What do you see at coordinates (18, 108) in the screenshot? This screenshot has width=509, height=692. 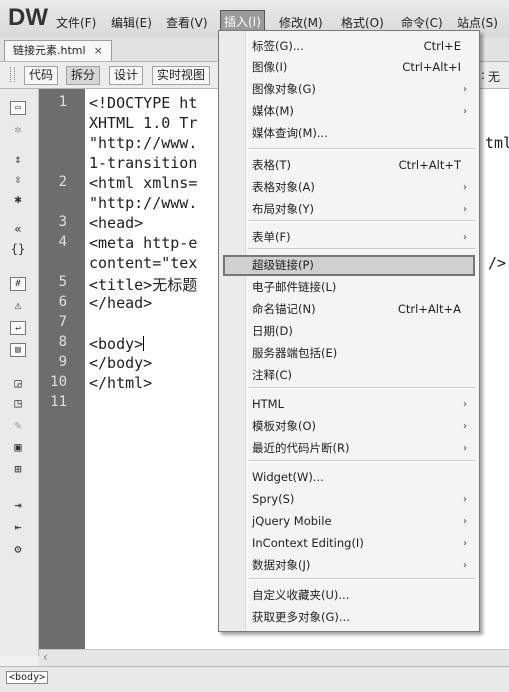 I see `open-documents-icon: ▭` at bounding box center [18, 108].